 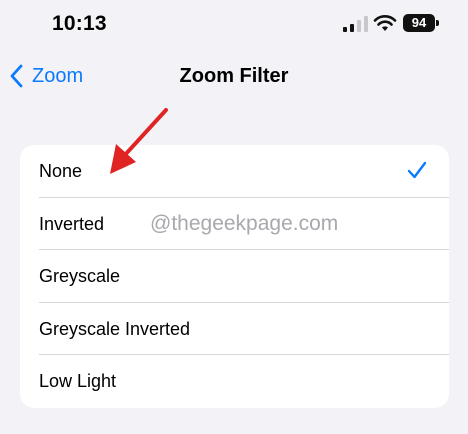 What do you see at coordinates (234, 171) in the screenshot?
I see `option-none: None` at bounding box center [234, 171].